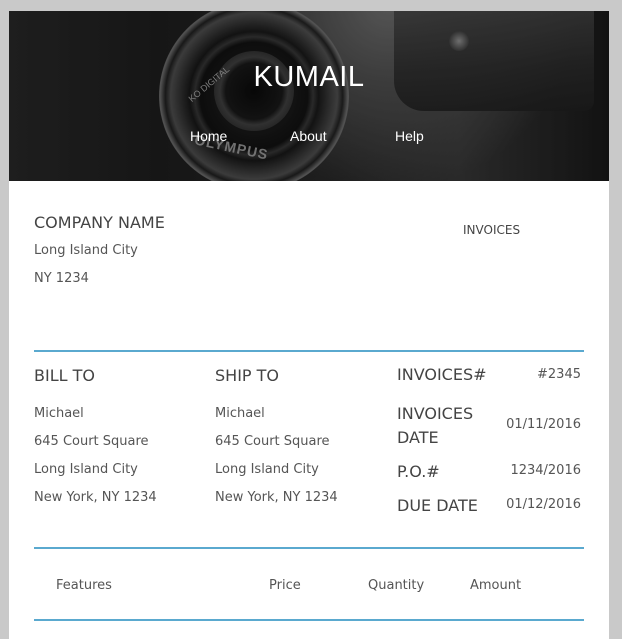 This screenshot has width=622, height=639. I want to click on main-nav: Home About Help, so click(309, 138).